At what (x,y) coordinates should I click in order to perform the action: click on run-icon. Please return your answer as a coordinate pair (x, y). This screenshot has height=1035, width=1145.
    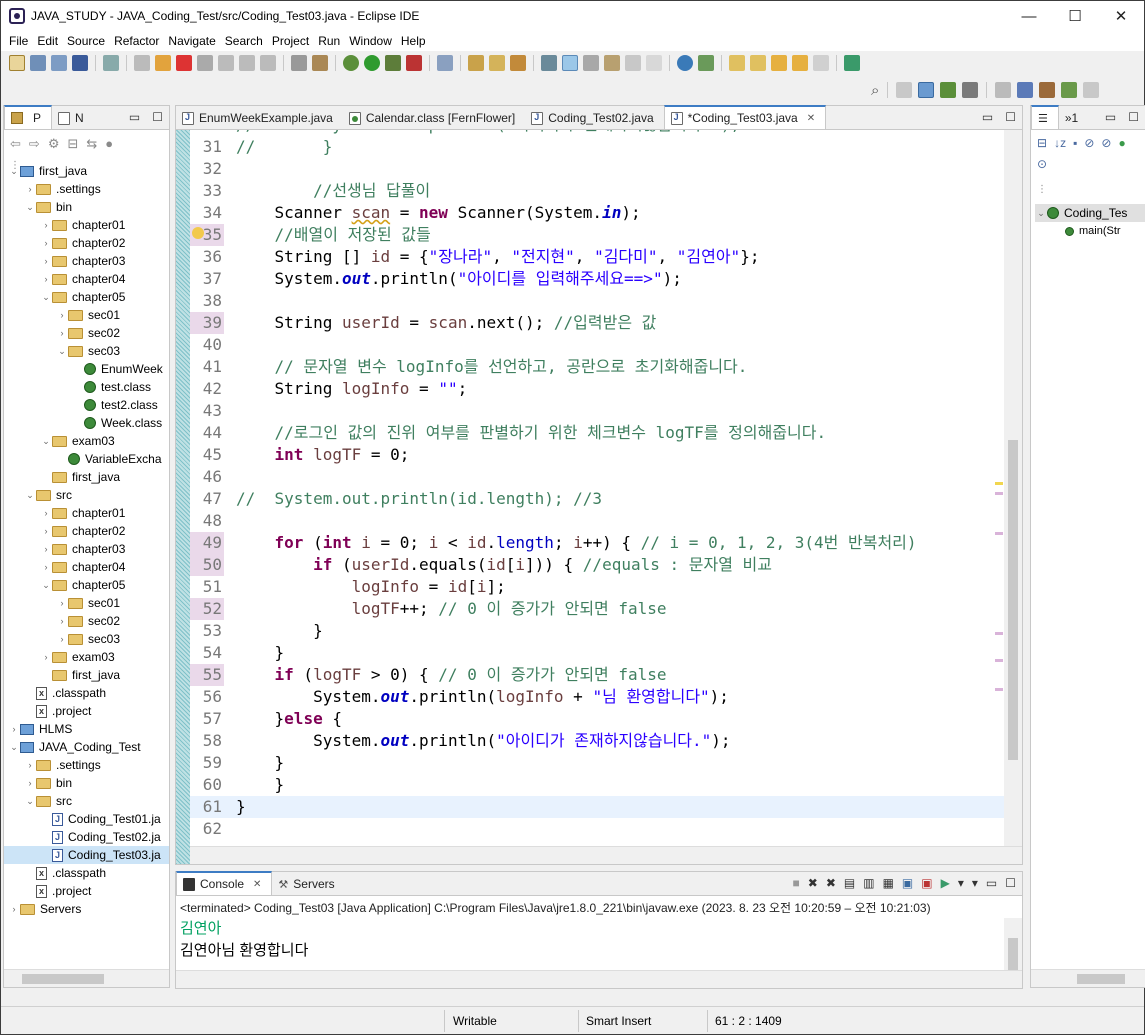
    Looking at the image, I should click on (372, 63).